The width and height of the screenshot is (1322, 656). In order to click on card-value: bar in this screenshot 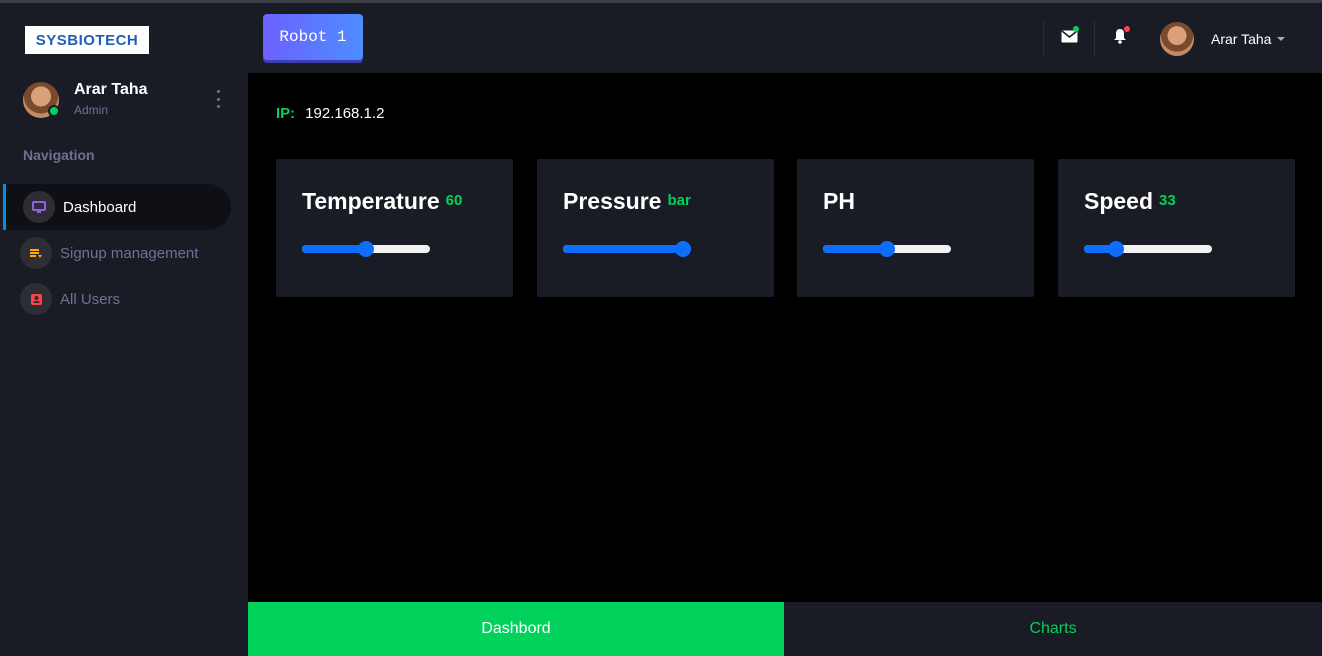, I will do `click(679, 200)`.